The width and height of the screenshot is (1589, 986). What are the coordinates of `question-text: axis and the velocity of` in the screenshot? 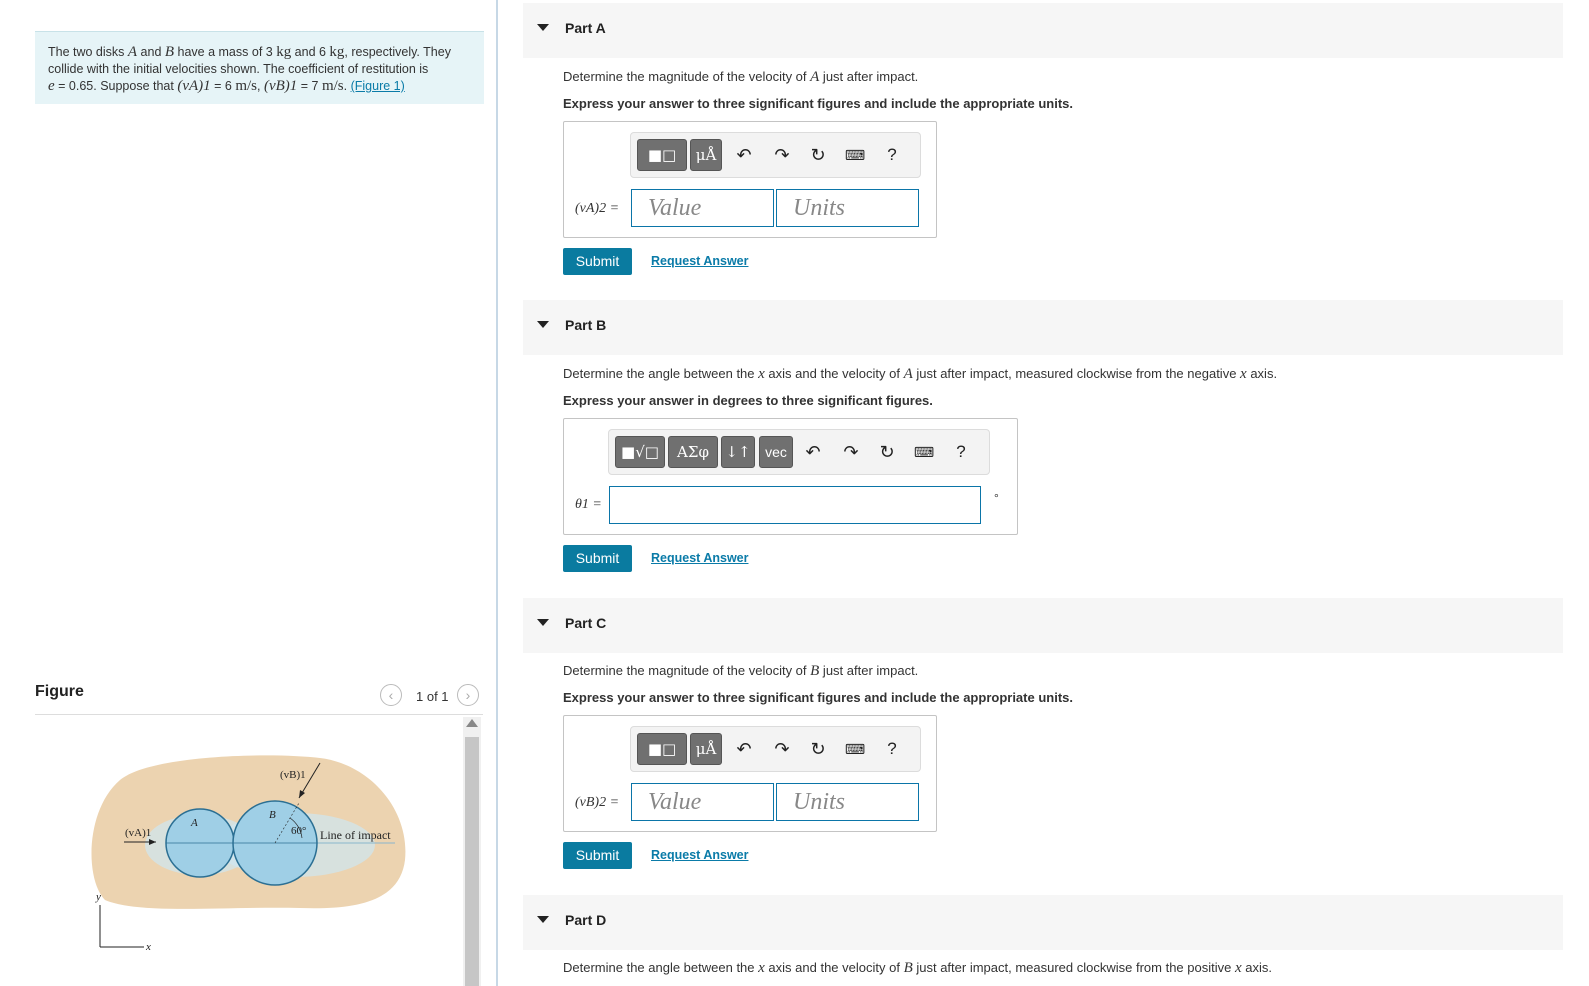 It's located at (834, 373).